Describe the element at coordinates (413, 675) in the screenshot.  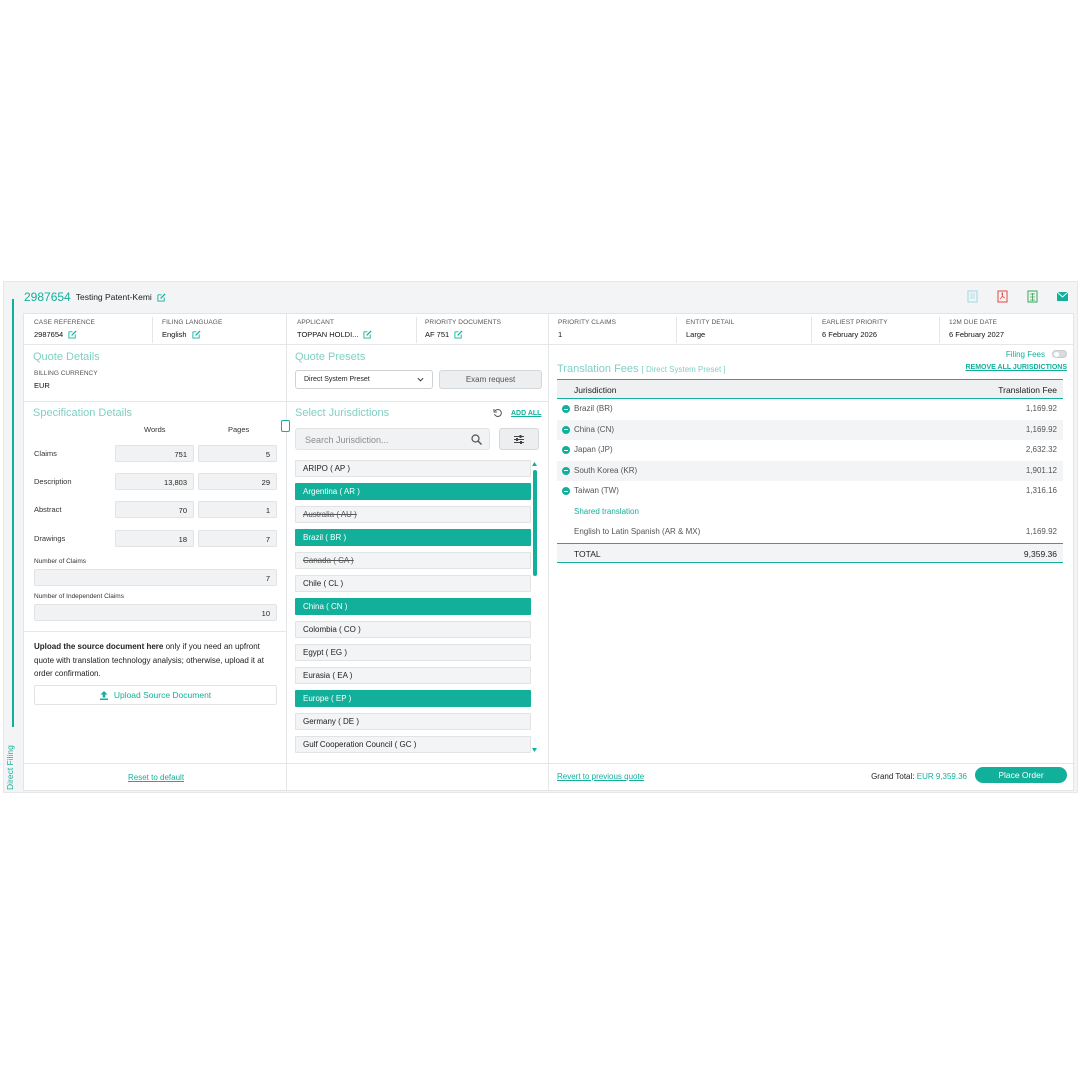
I see `jurisdiction-item: Eurasia ( EA )` at that location.